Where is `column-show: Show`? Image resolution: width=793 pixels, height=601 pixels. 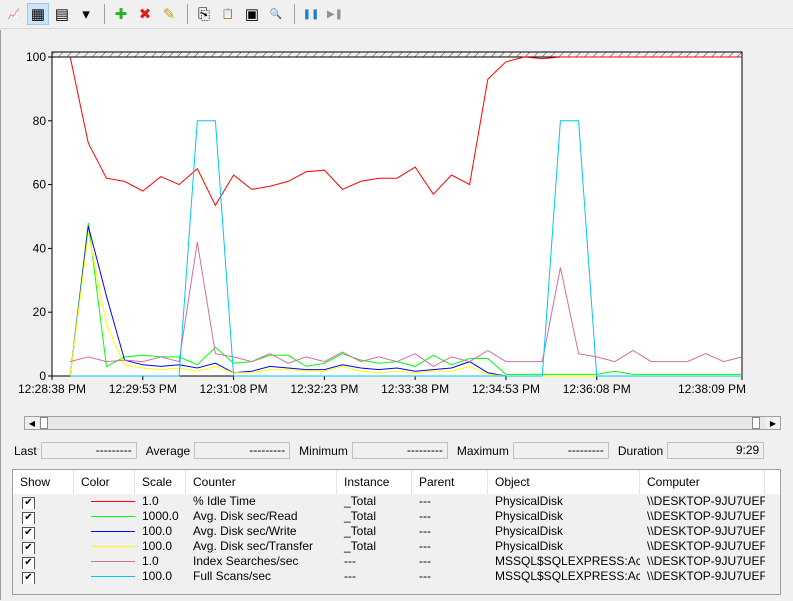
column-show: Show is located at coordinates (43, 482).